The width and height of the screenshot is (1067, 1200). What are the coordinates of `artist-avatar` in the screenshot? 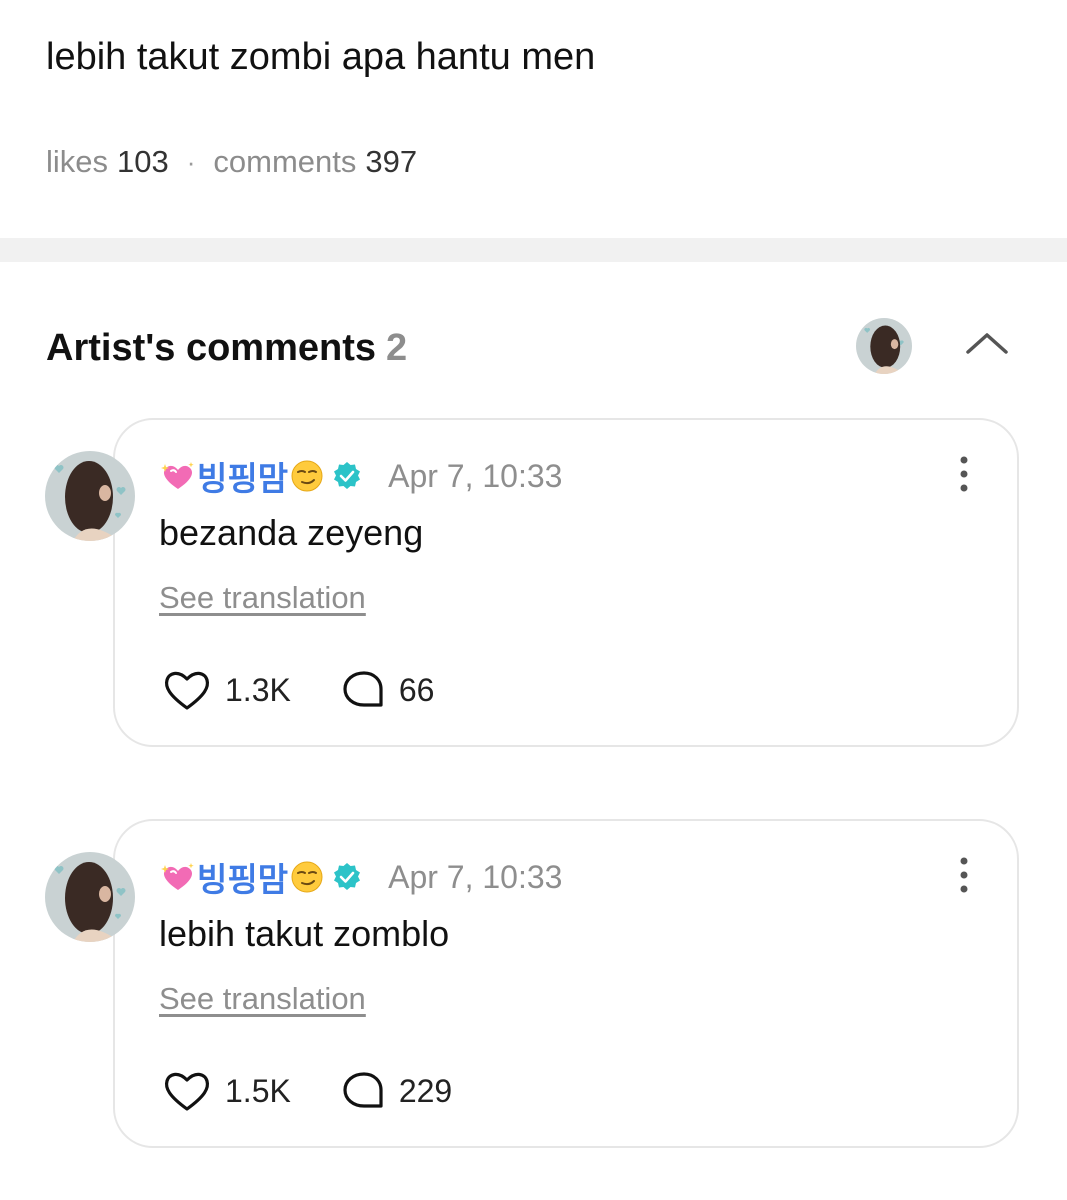 It's located at (884, 346).